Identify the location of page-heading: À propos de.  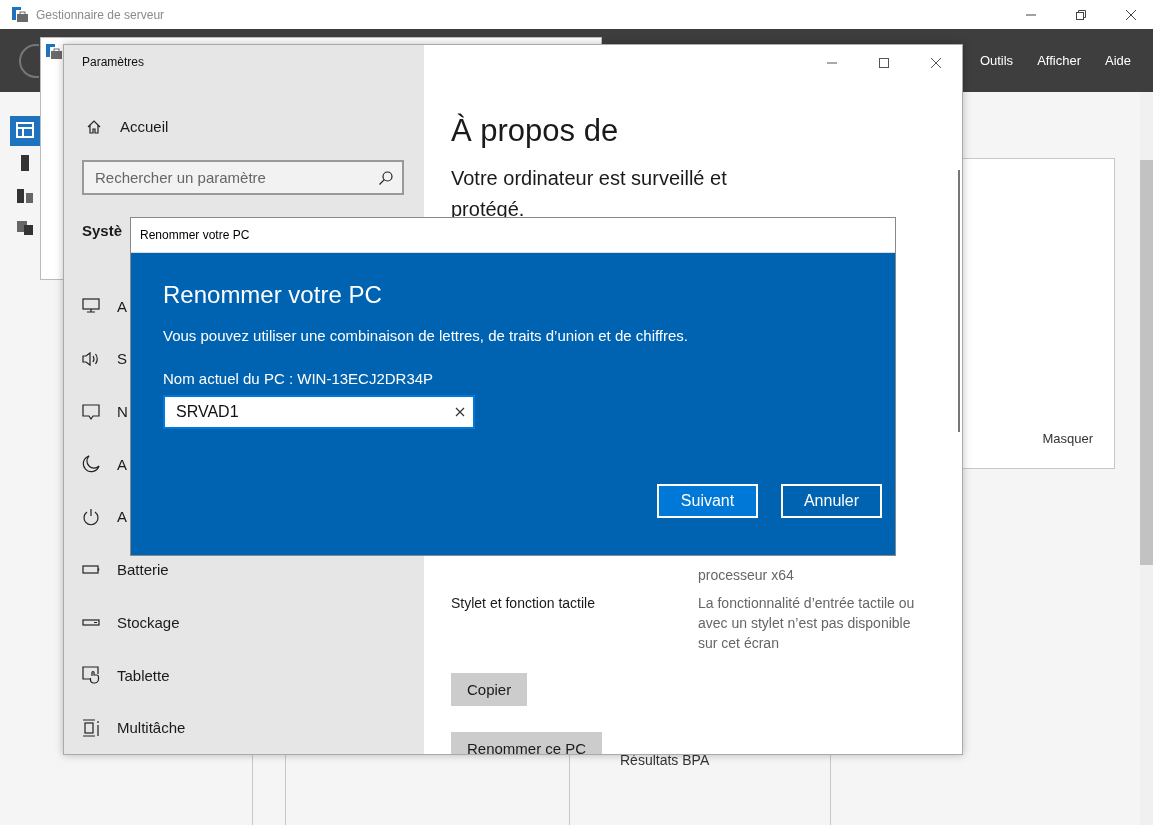
(535, 131).